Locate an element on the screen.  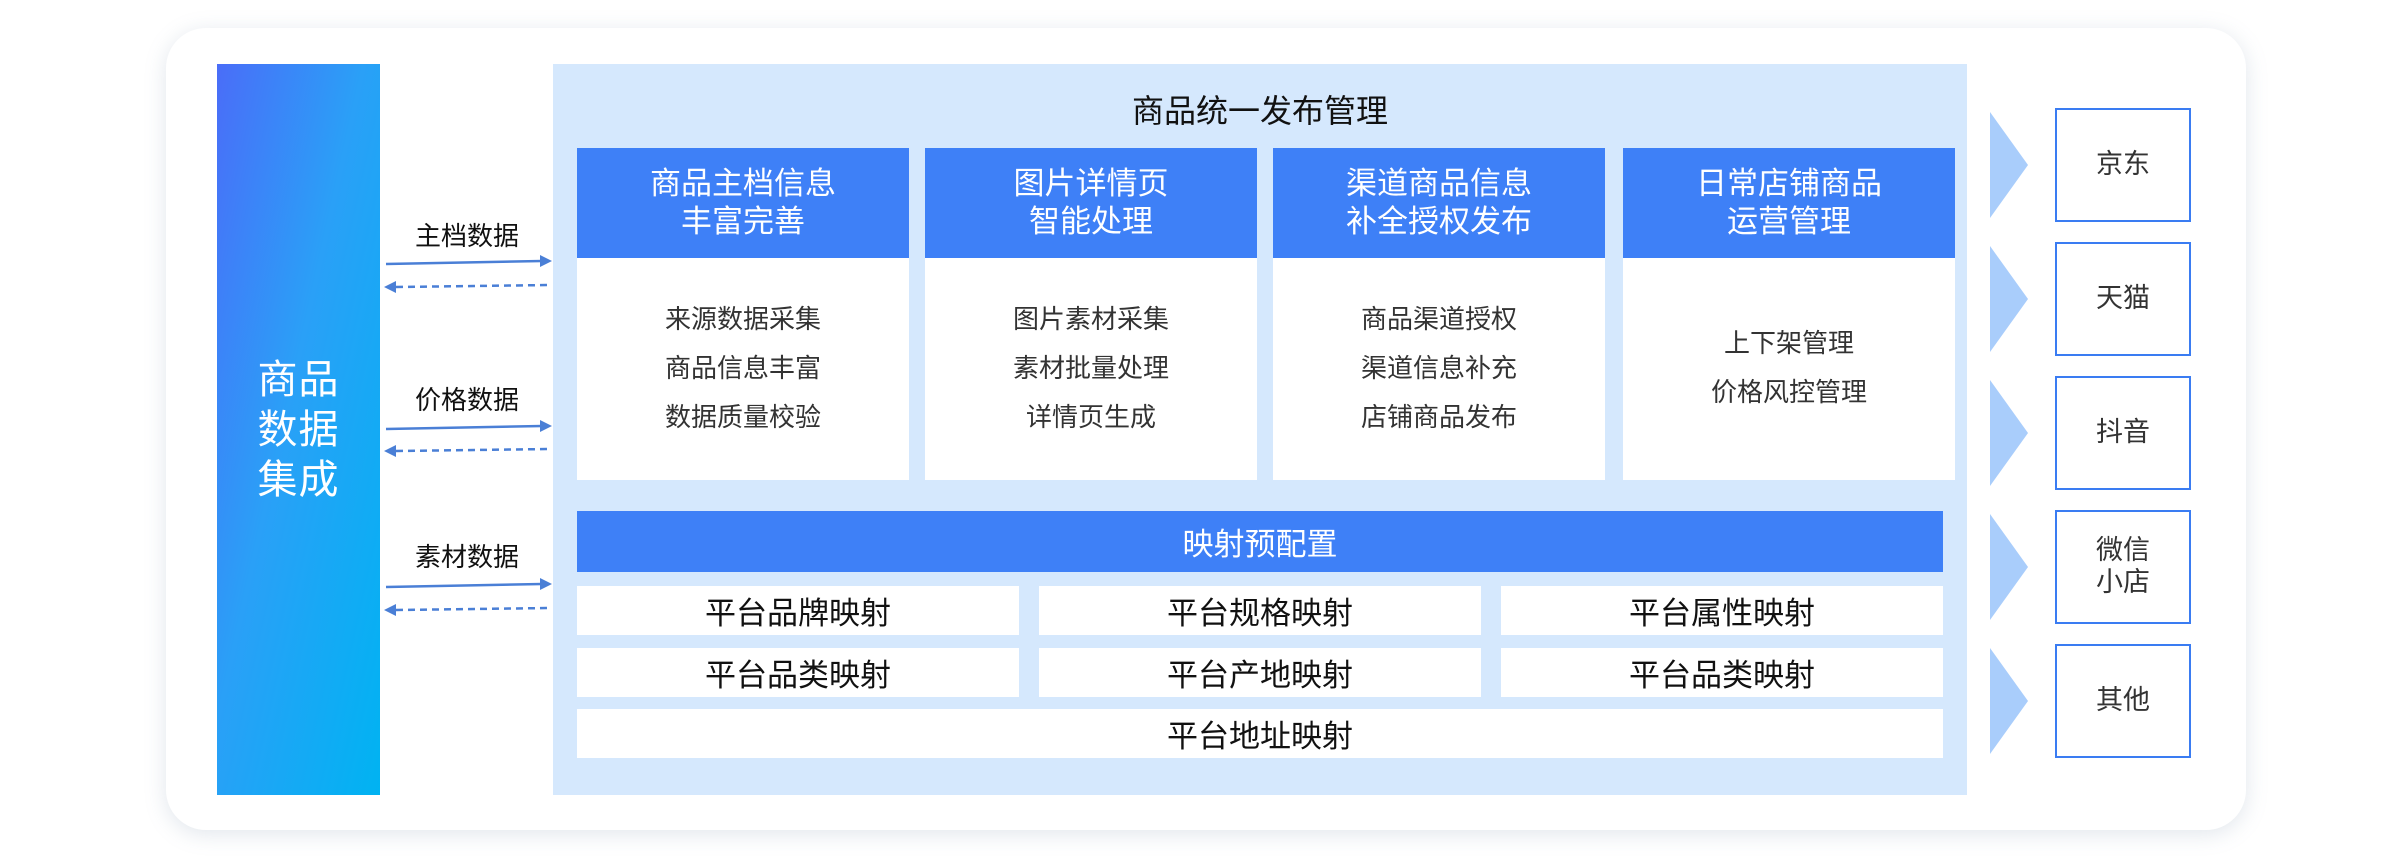
module-title-line: 日常店铺商品 is located at coordinates (1789, 184).